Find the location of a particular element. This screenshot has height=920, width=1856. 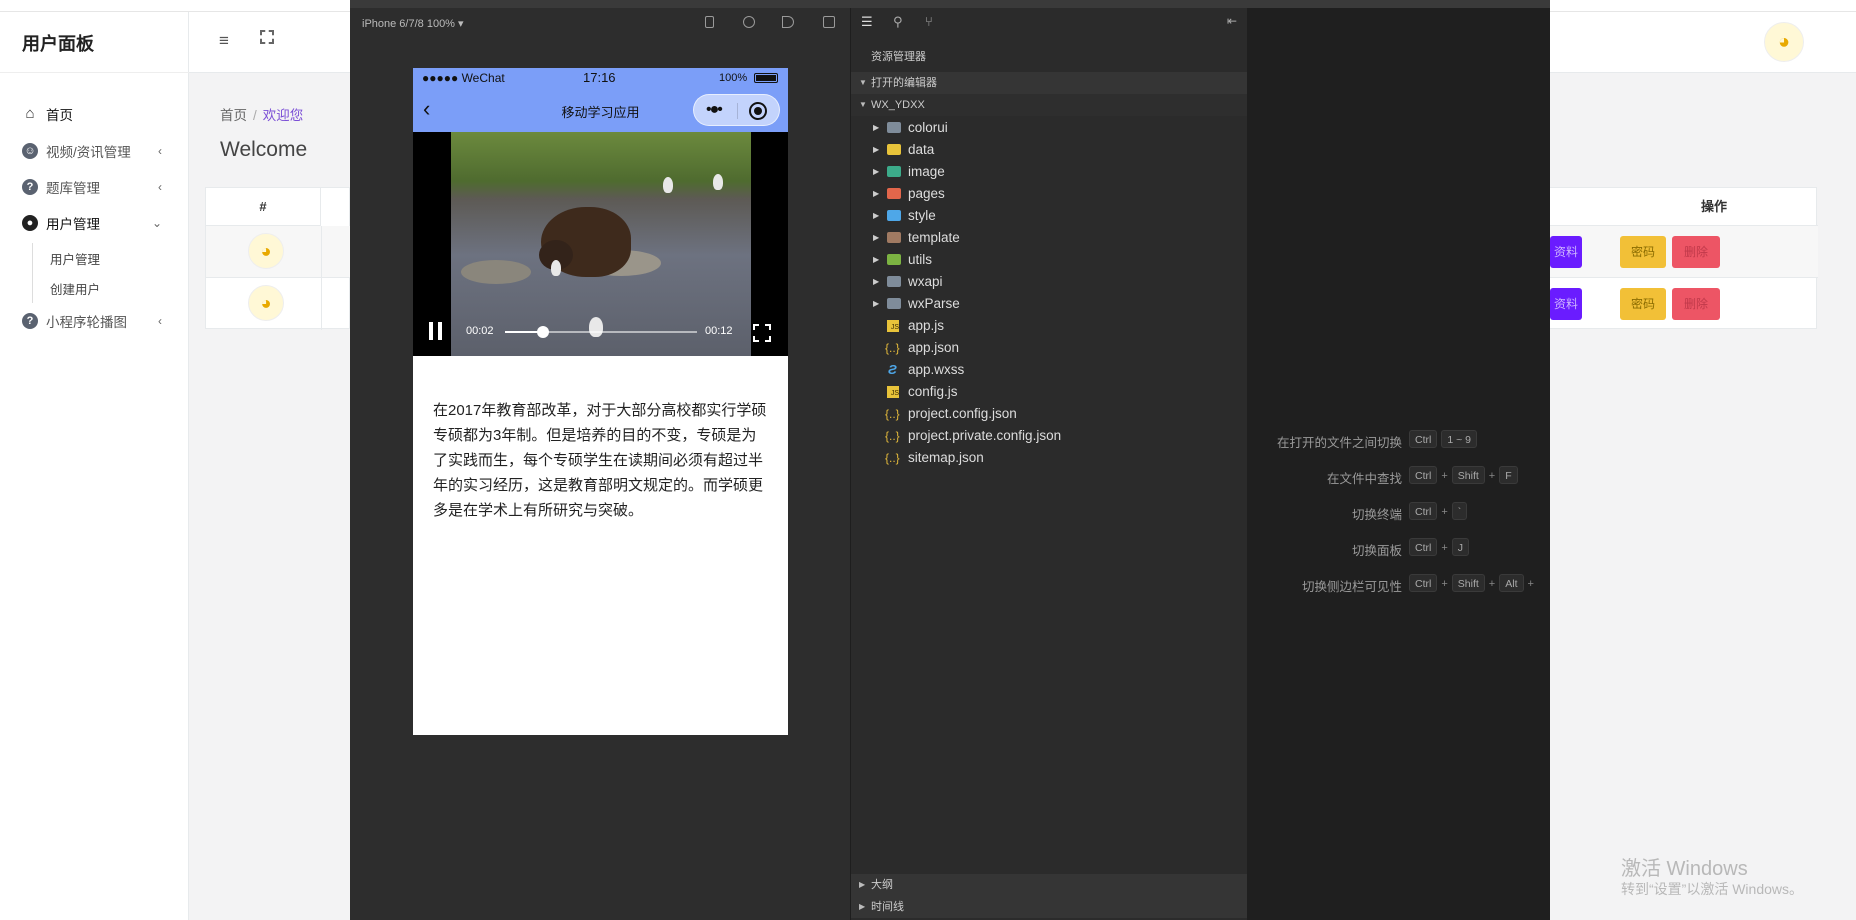

file-label: app.json is located at coordinates (934, 347).